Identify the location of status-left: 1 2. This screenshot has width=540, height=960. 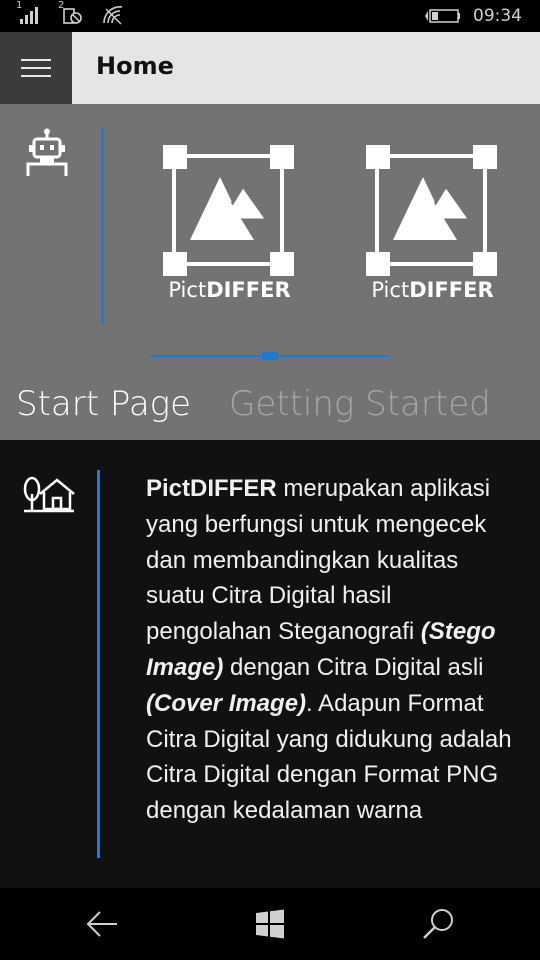
(70, 12).